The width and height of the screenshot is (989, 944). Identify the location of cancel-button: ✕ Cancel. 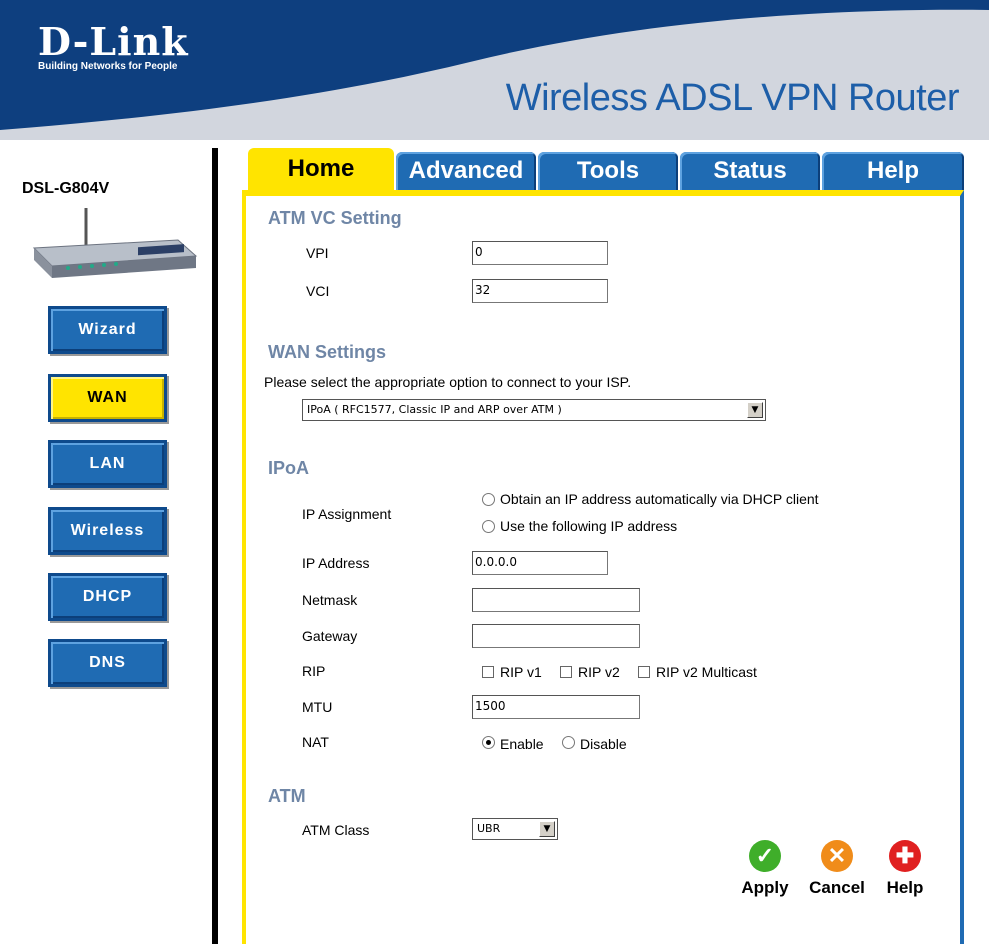
(837, 869).